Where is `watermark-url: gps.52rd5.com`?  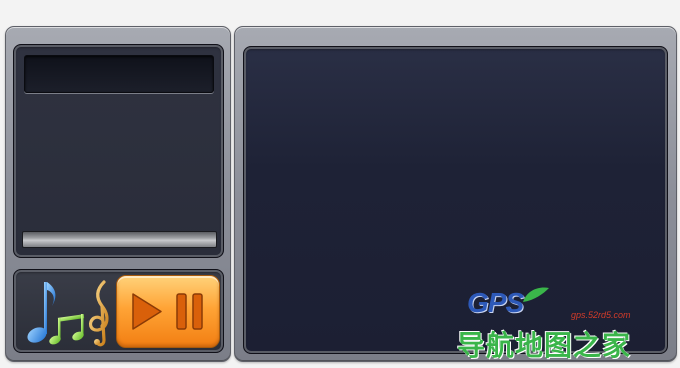
watermark-url: gps.52rd5.com is located at coordinates (601, 315).